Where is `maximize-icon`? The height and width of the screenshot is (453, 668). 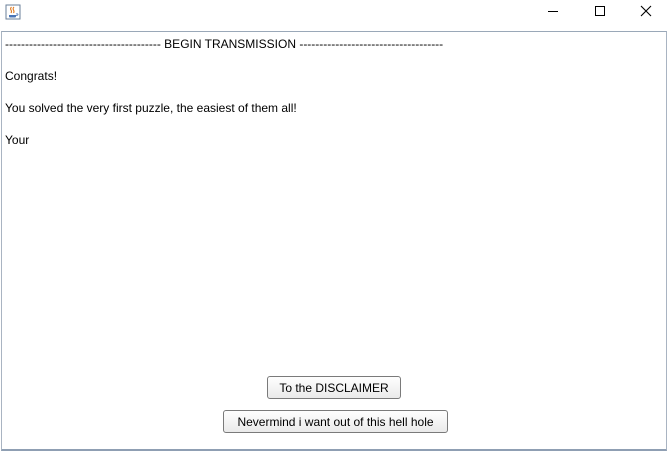 maximize-icon is located at coordinates (600, 13).